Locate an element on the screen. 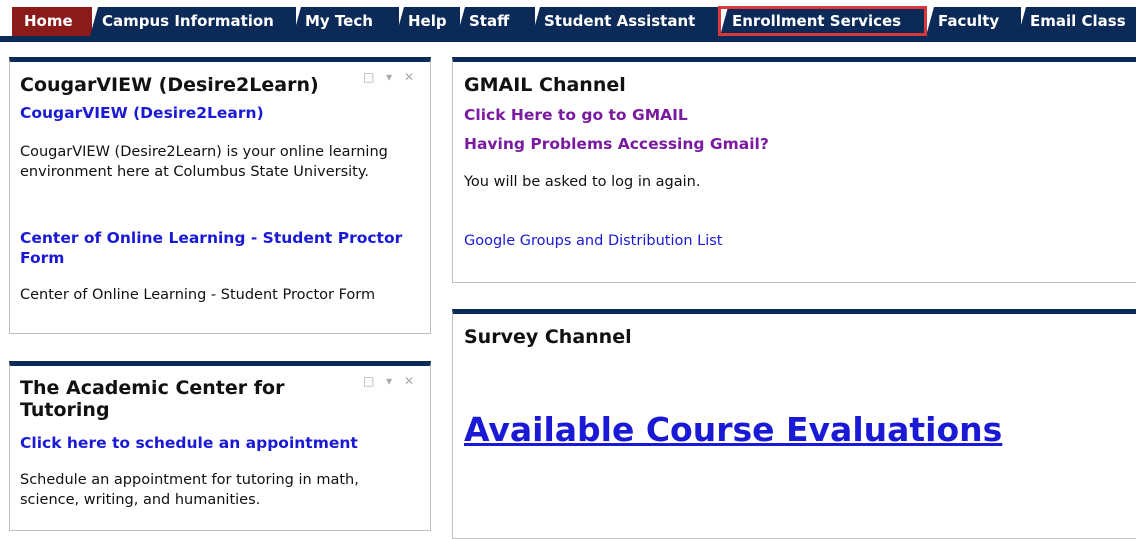 The width and height of the screenshot is (1136, 539). cougarview-title: CougarVIEW (Desire2Learn) is located at coordinates (169, 85).